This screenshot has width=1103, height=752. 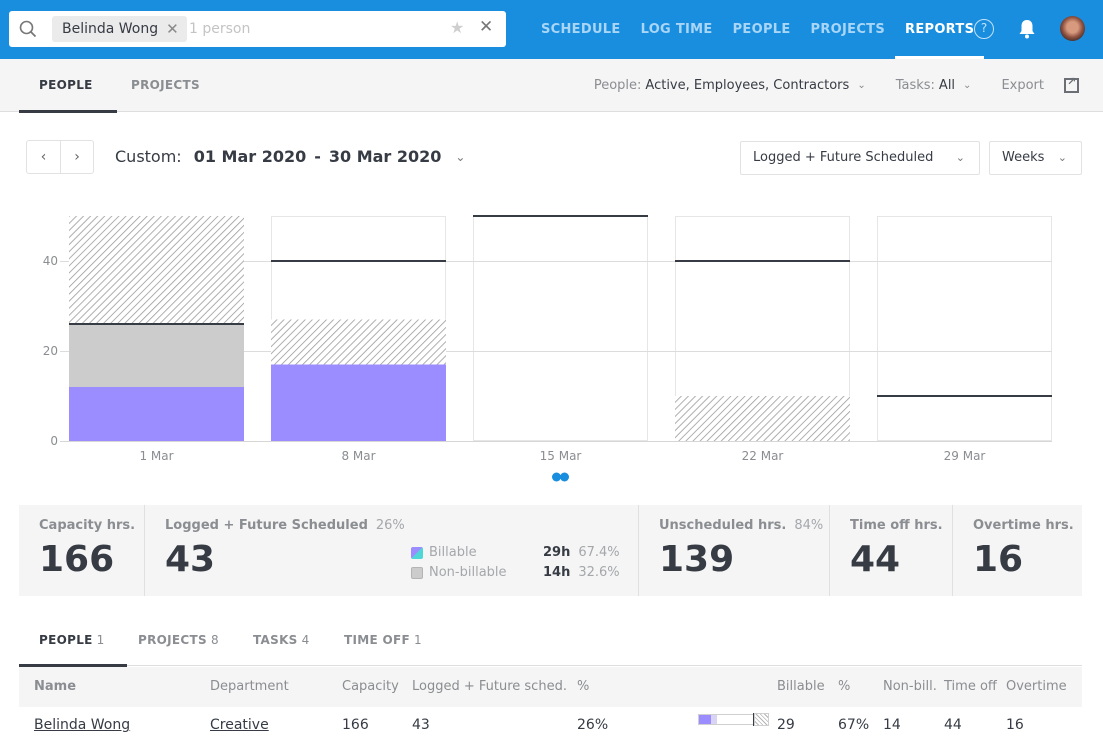 I want to click on people-filter-value: Active, Employees, Contractors, so click(x=747, y=85).